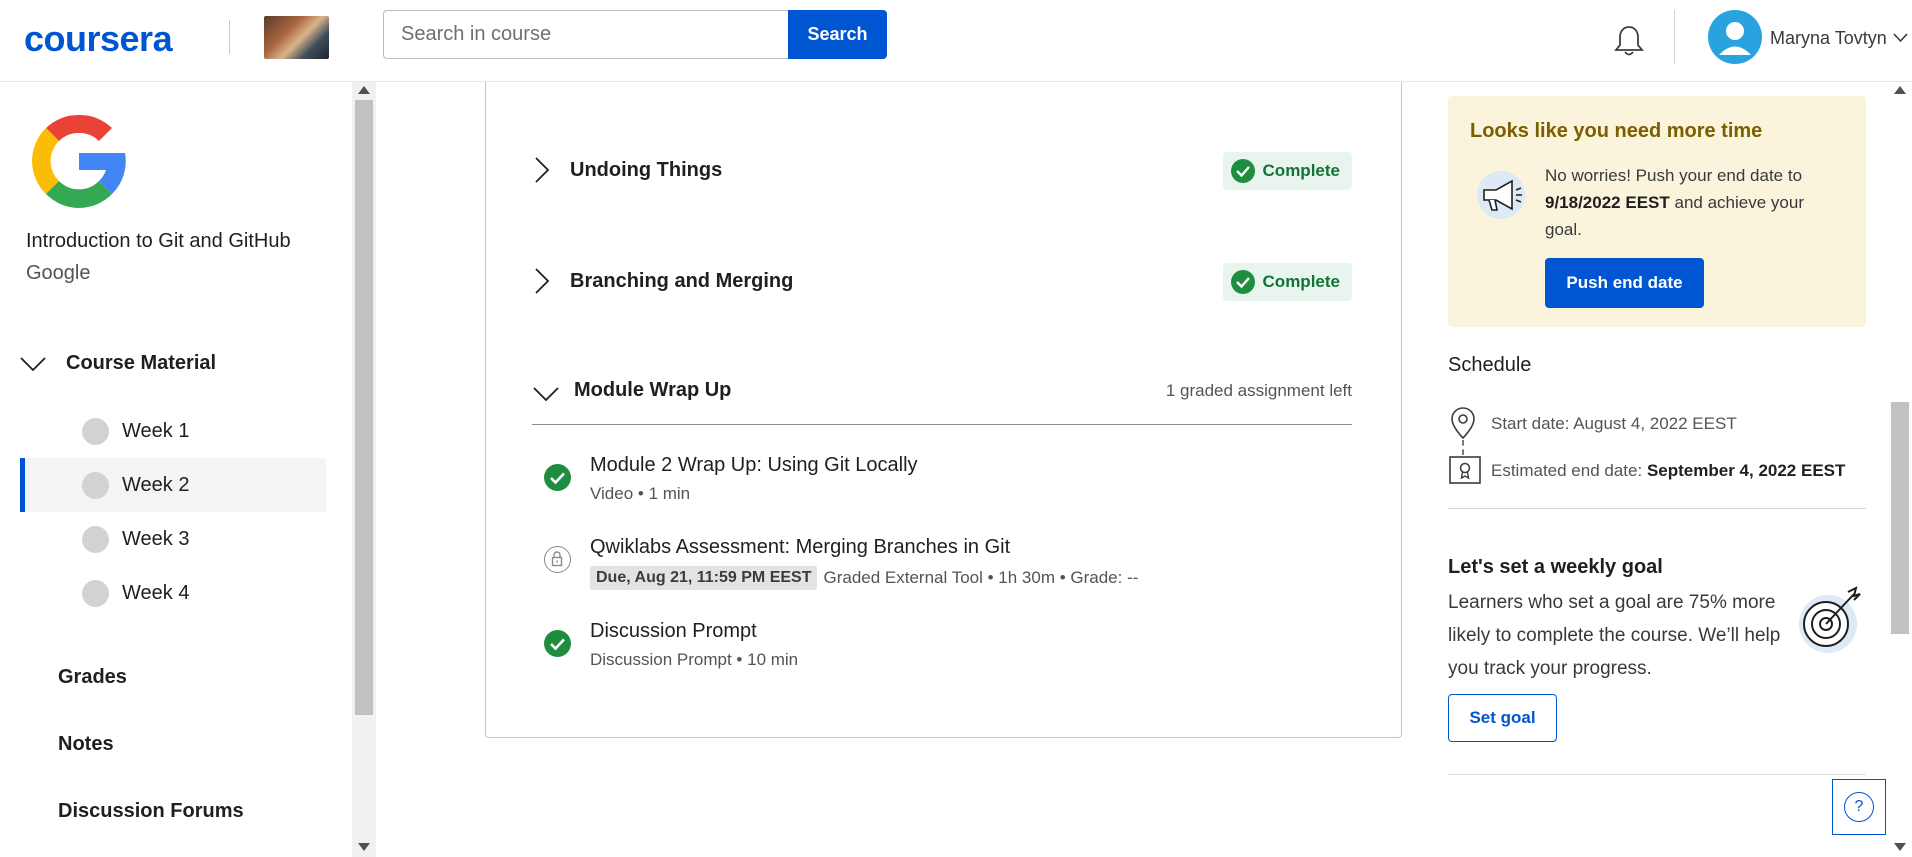 The width and height of the screenshot is (1912, 857). I want to click on item-meta-text: Video • 1 min, so click(640, 493).